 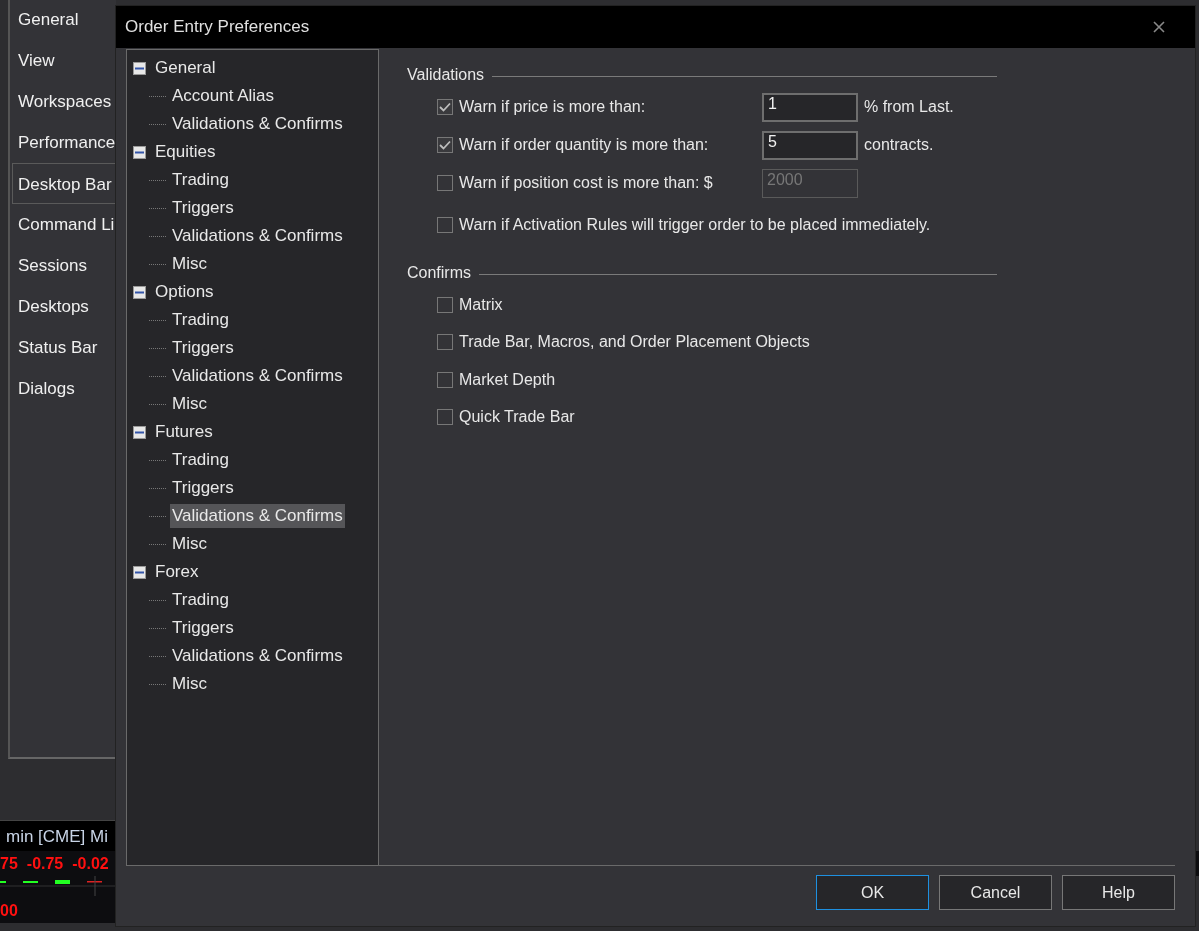 What do you see at coordinates (63, 60) in the screenshot?
I see `sidebar-item: View` at bounding box center [63, 60].